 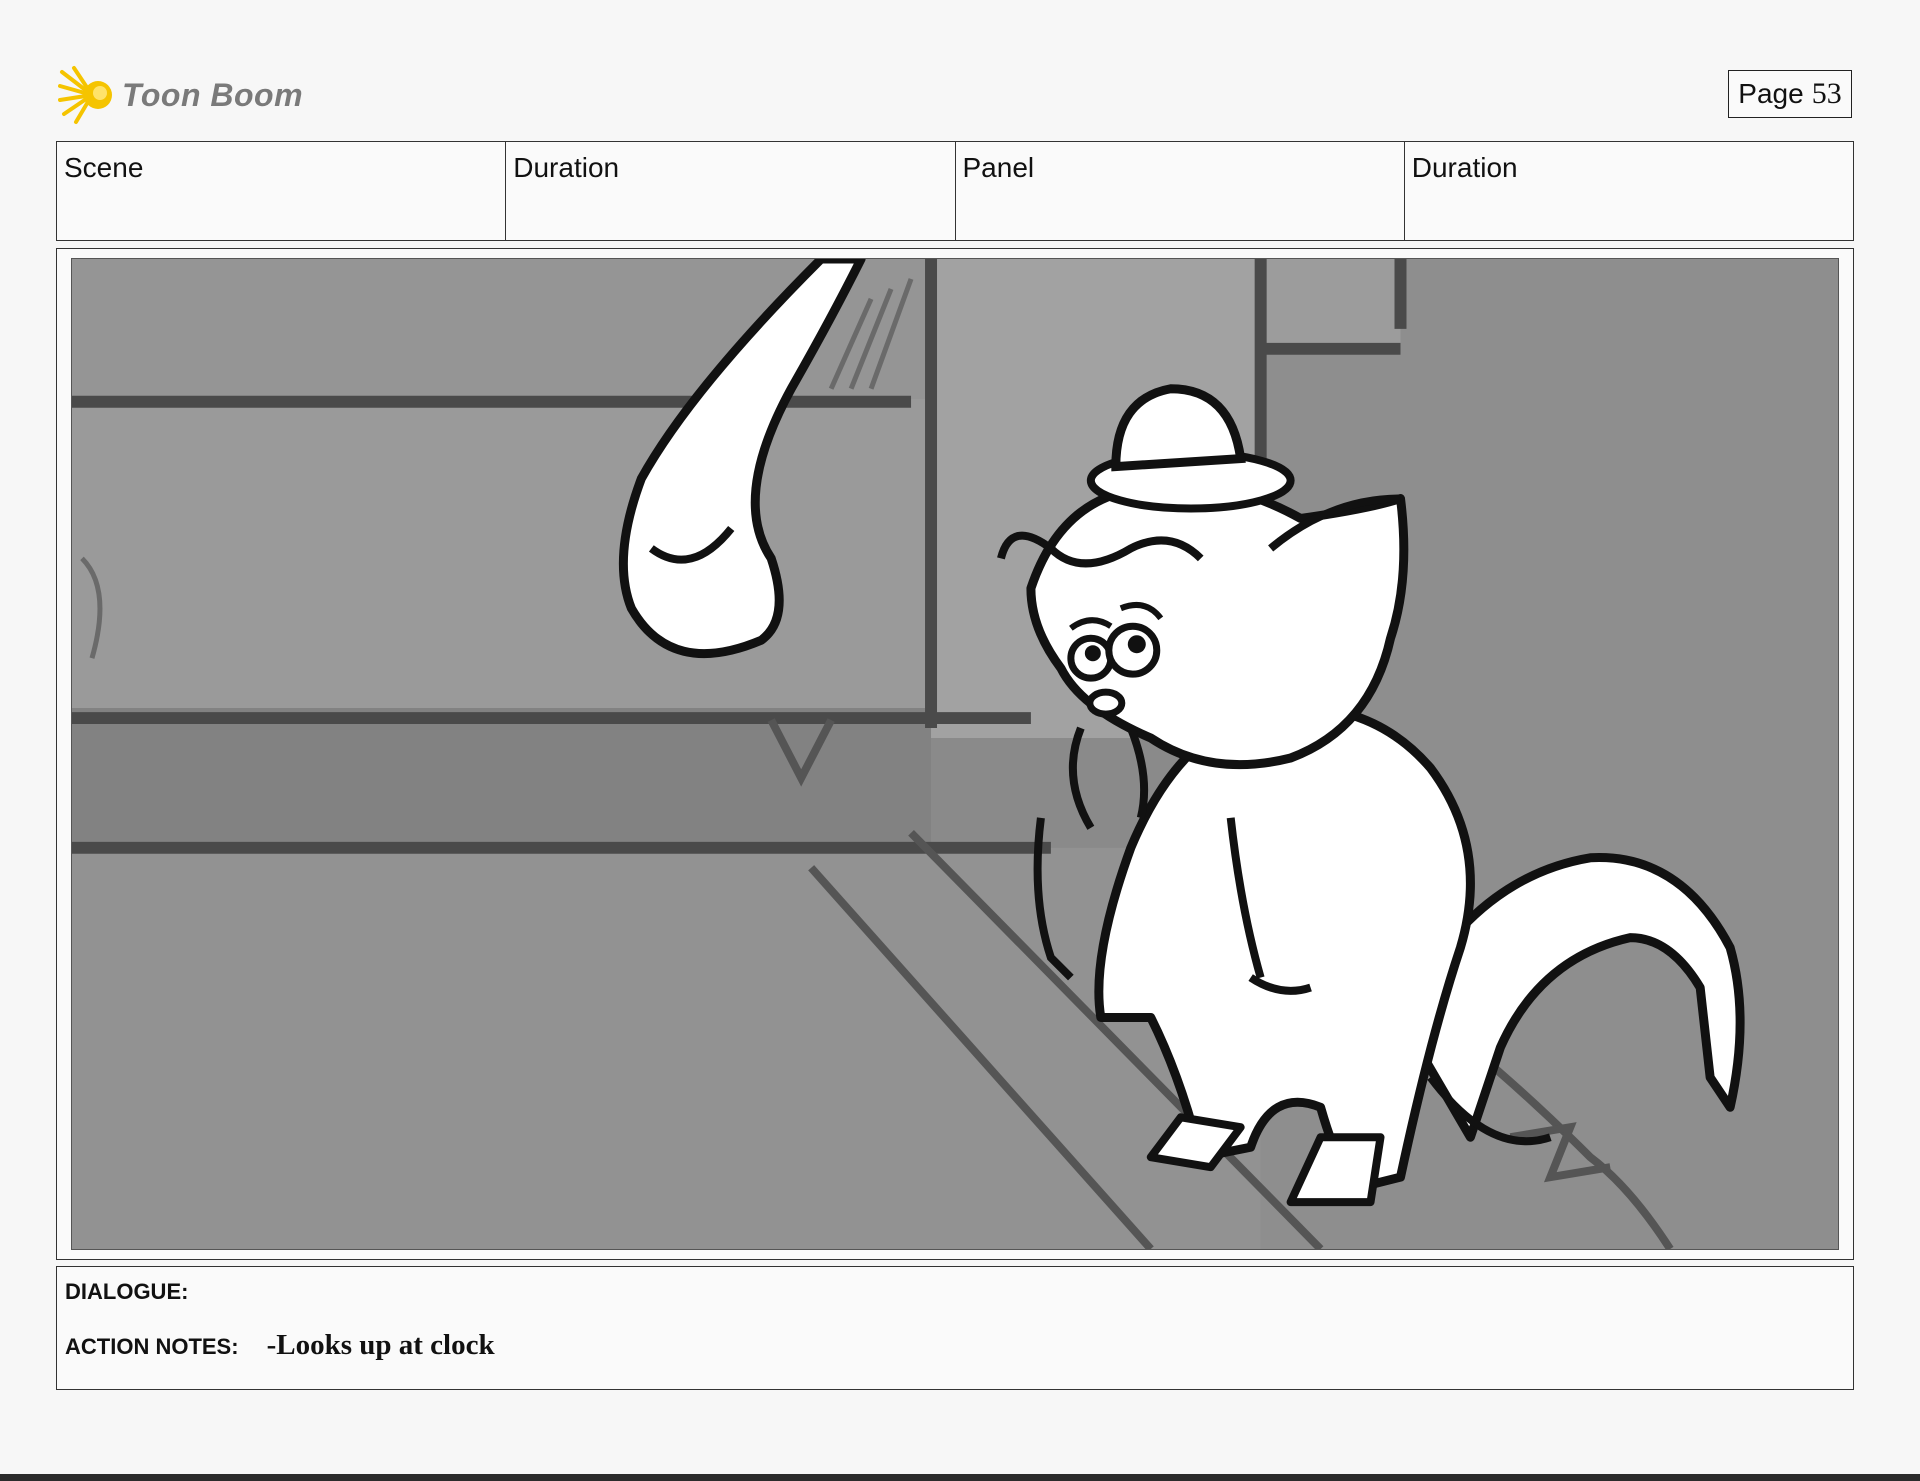 I want to click on action-notes-row: ACTION NOTES: -Looks up at clock, so click(x=280, y=1345).